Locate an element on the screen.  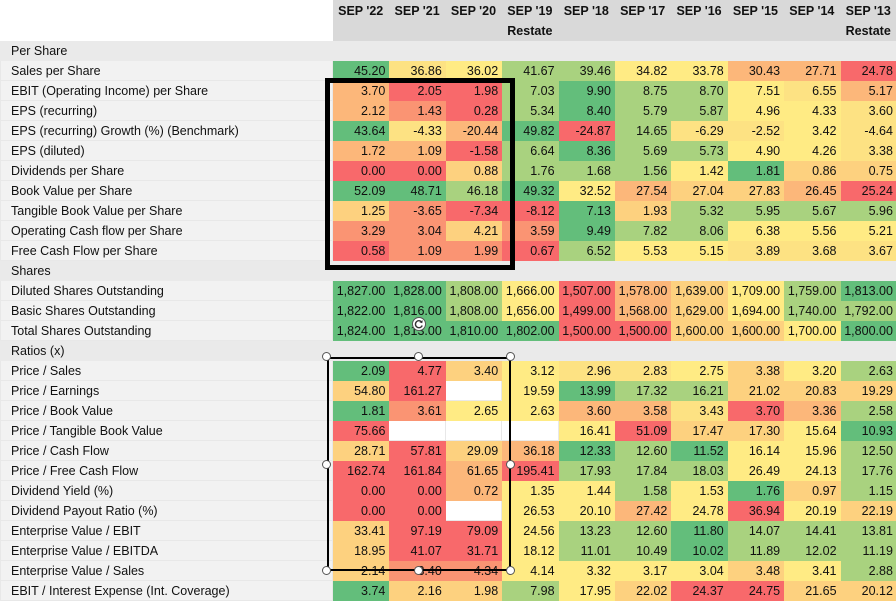
value-cell: 1.44 is located at coordinates (586, 490).